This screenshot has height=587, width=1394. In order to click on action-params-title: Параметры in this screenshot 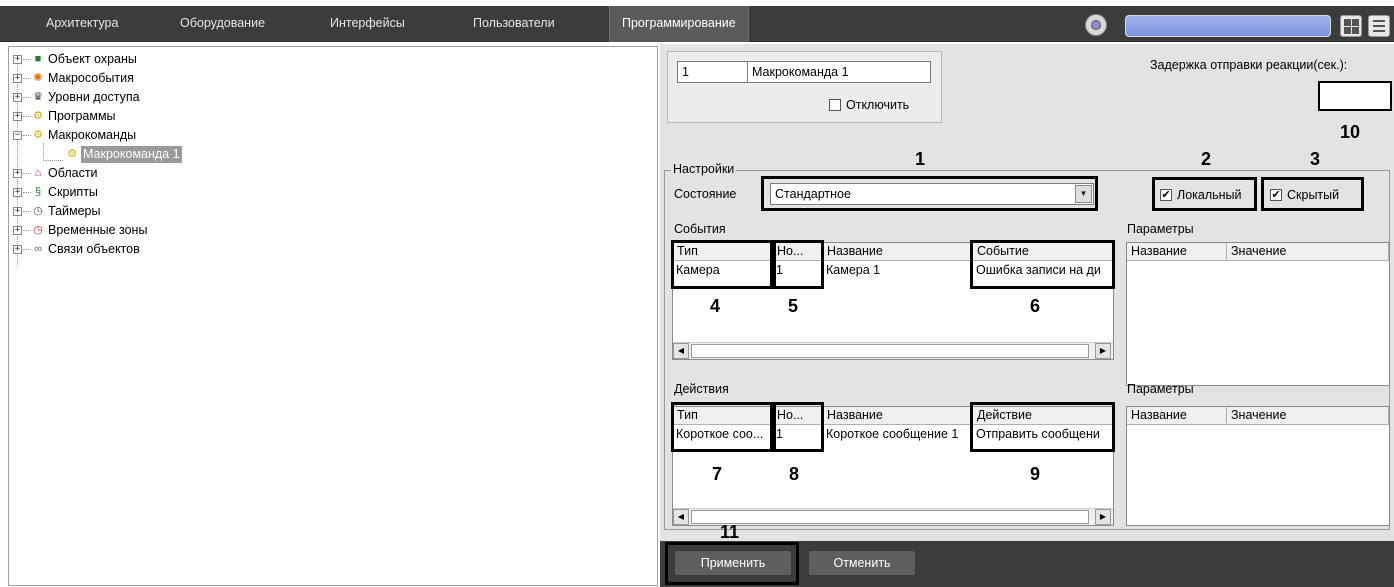, I will do `click(1160, 389)`.